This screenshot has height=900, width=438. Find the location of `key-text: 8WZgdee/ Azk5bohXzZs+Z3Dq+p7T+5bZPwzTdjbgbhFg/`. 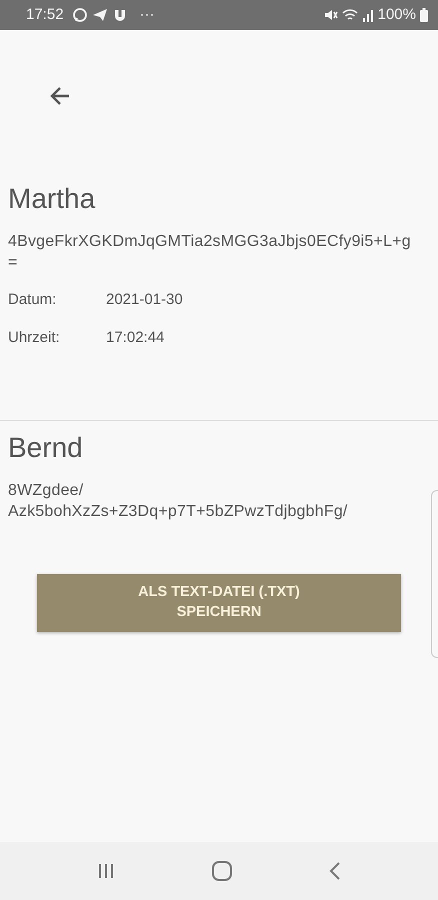

key-text: 8WZgdee/ Azk5bohXzZs+Z3Dq+p7T+5bZPwzTdjbgbhFg/ is located at coordinates (178, 501).